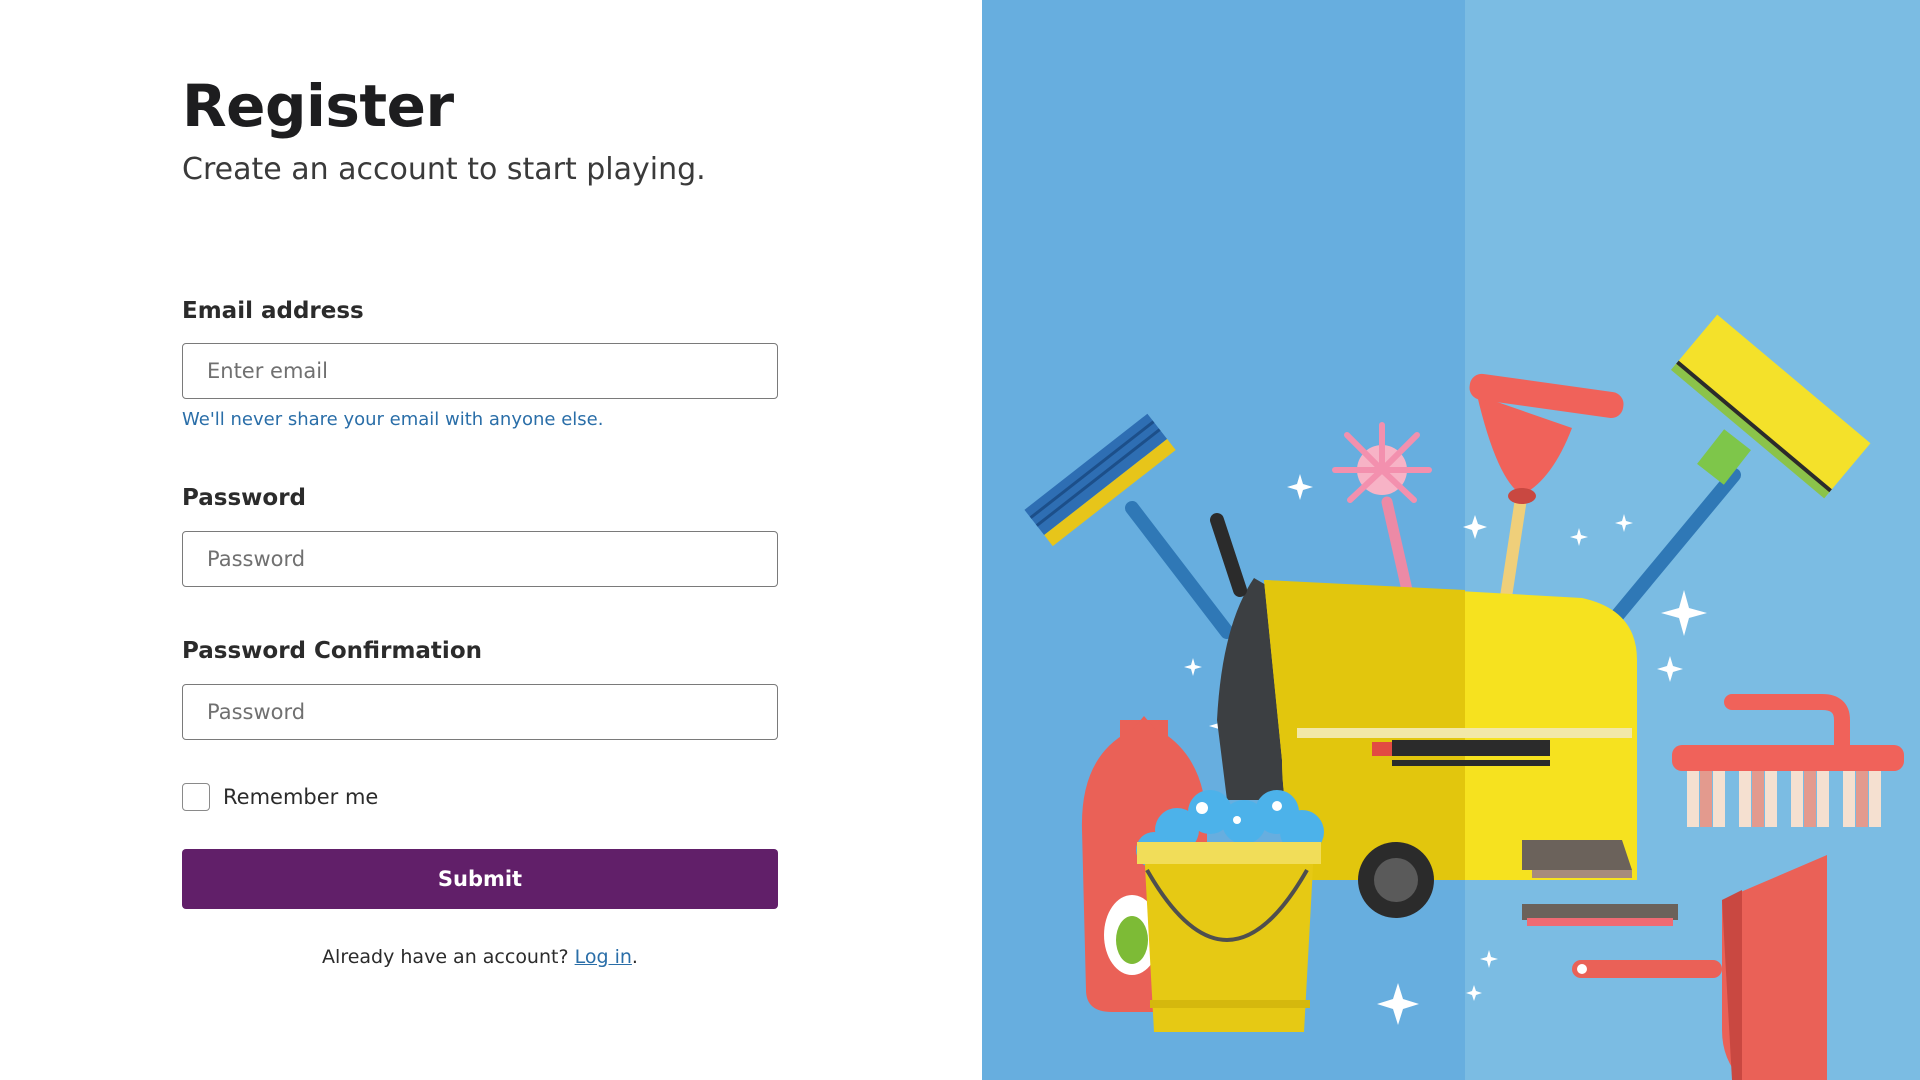 Image resolution: width=1920 pixels, height=1080 pixels. Describe the element at coordinates (480, 559) in the screenshot. I see `password-field` at that location.